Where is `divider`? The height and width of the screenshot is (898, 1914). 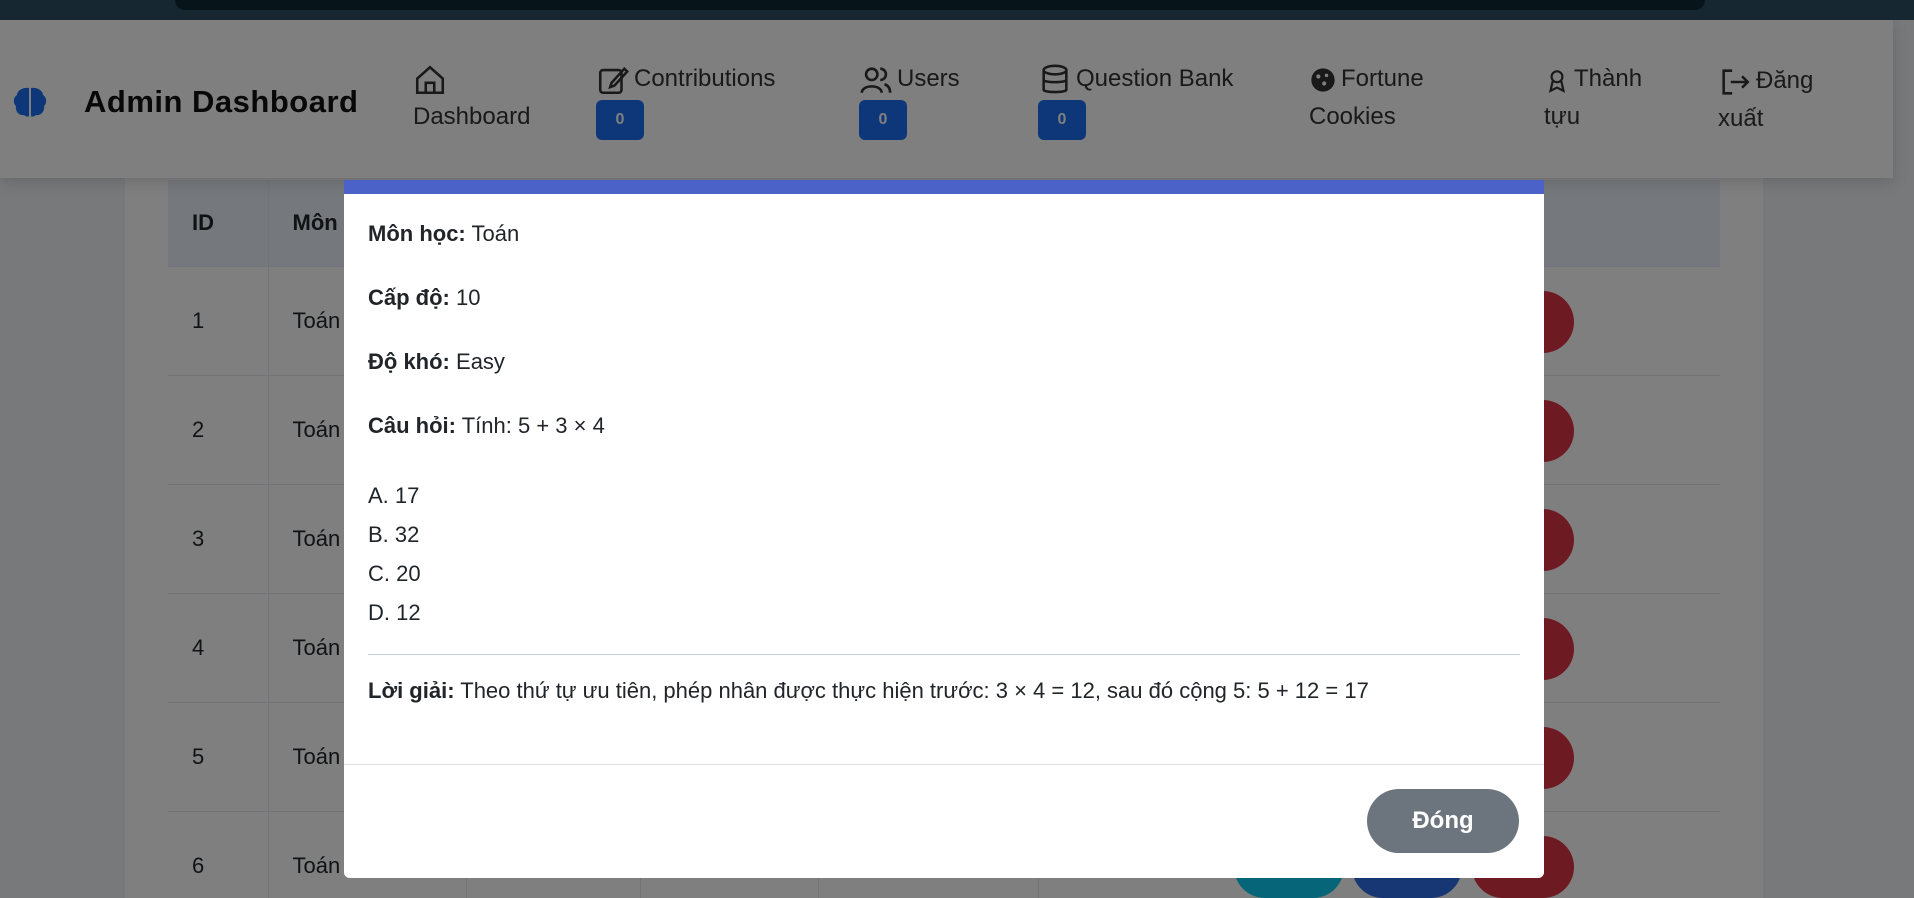 divider is located at coordinates (944, 654).